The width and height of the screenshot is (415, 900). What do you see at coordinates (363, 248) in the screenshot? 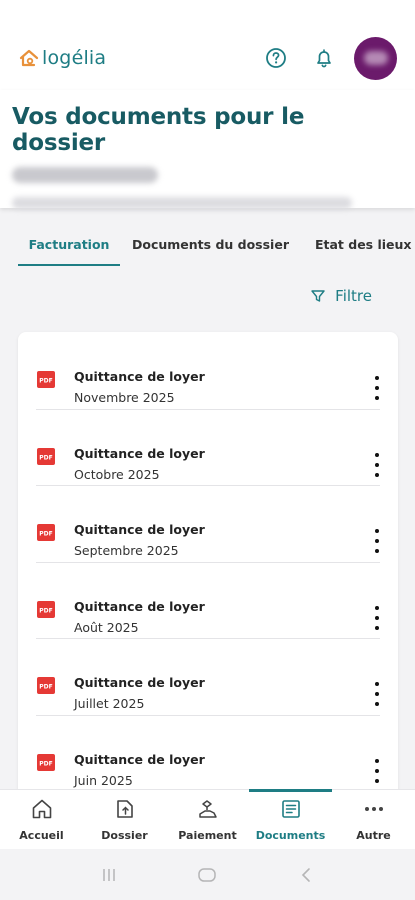
I see `tab-etat-des-lieux: Etat des lieux` at bounding box center [363, 248].